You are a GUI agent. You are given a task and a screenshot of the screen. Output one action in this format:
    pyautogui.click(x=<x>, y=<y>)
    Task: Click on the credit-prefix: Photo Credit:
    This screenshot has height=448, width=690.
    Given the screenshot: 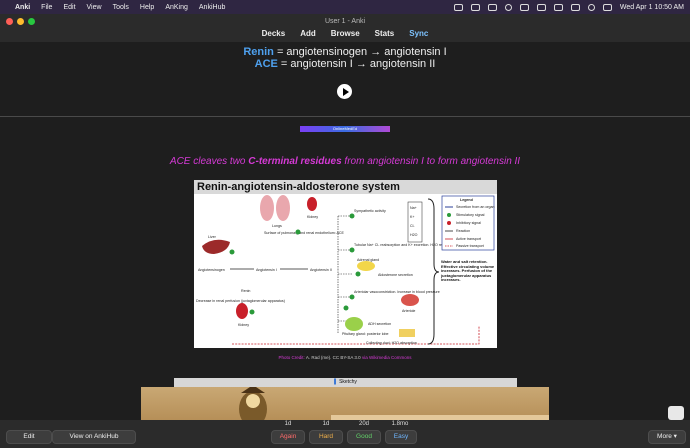 What is the action you would take?
    pyautogui.click(x=292, y=357)
    